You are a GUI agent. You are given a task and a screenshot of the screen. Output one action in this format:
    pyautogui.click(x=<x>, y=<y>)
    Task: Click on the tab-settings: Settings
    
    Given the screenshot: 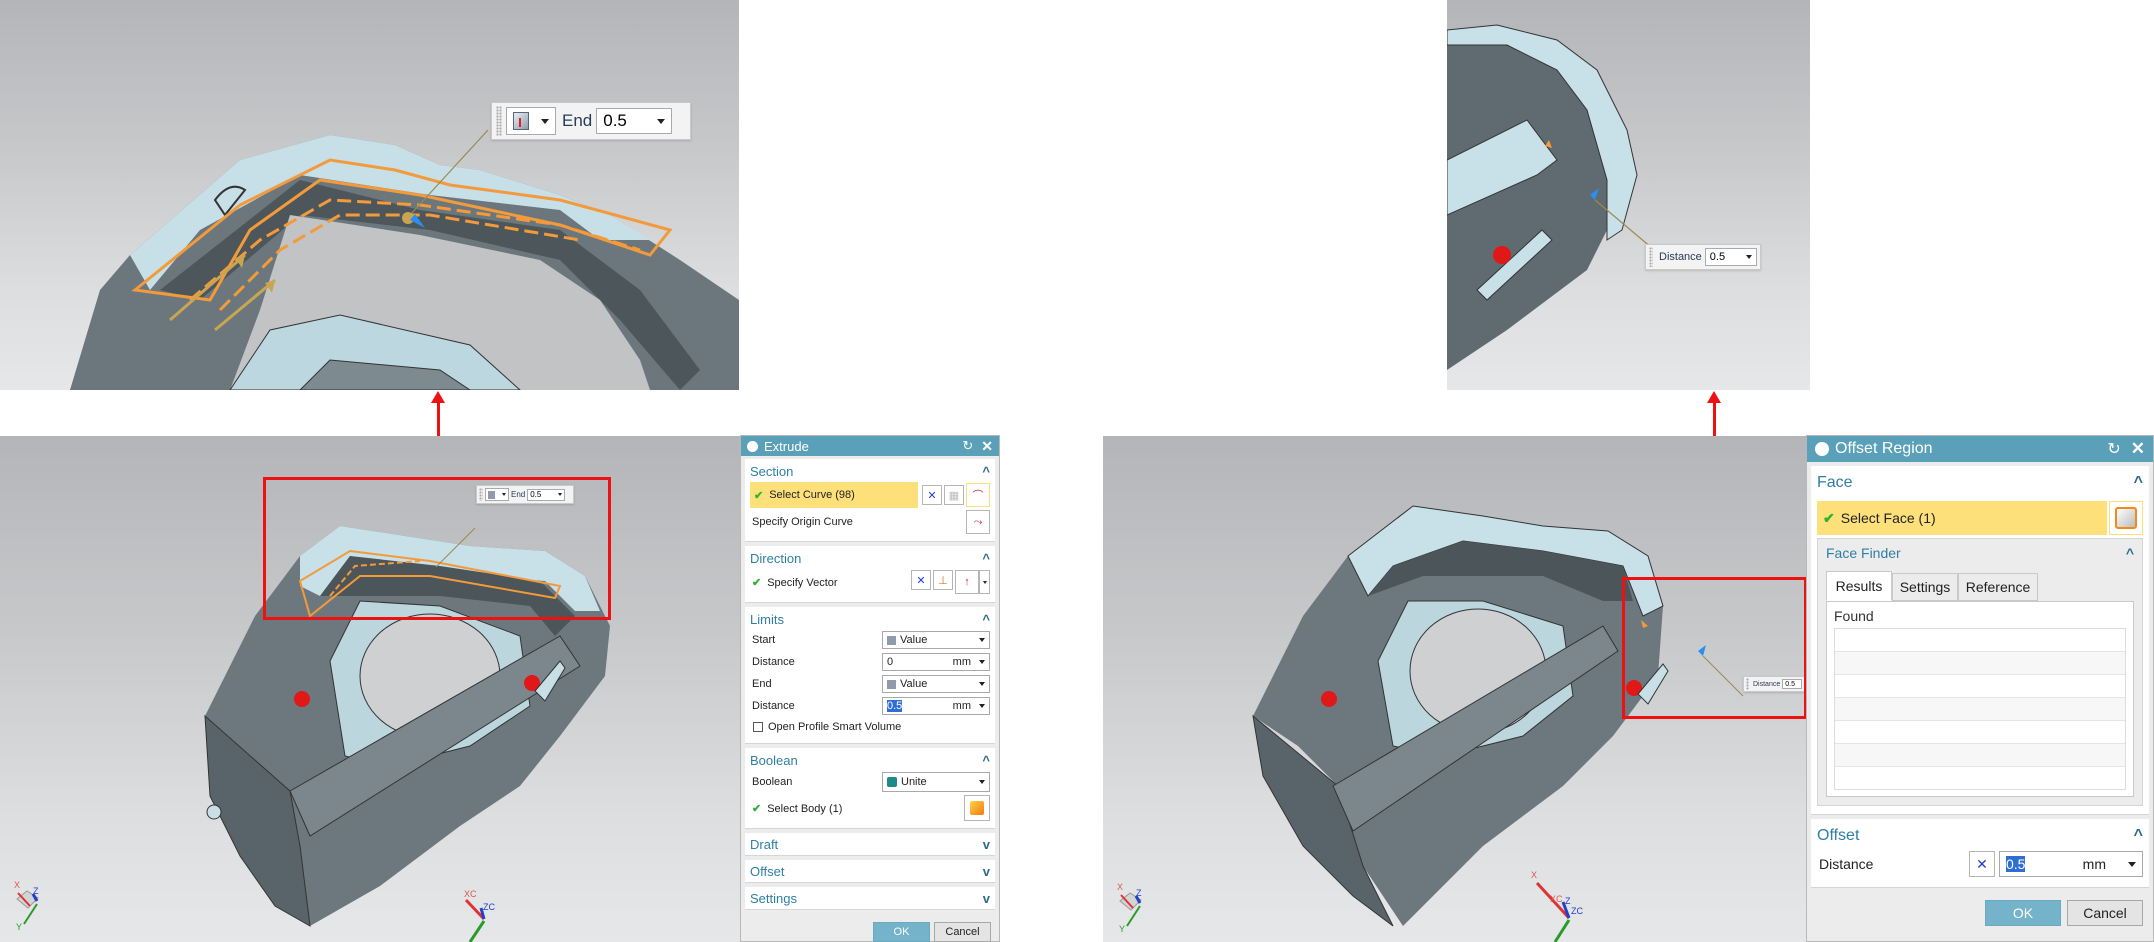 What is the action you would take?
    pyautogui.click(x=1925, y=587)
    